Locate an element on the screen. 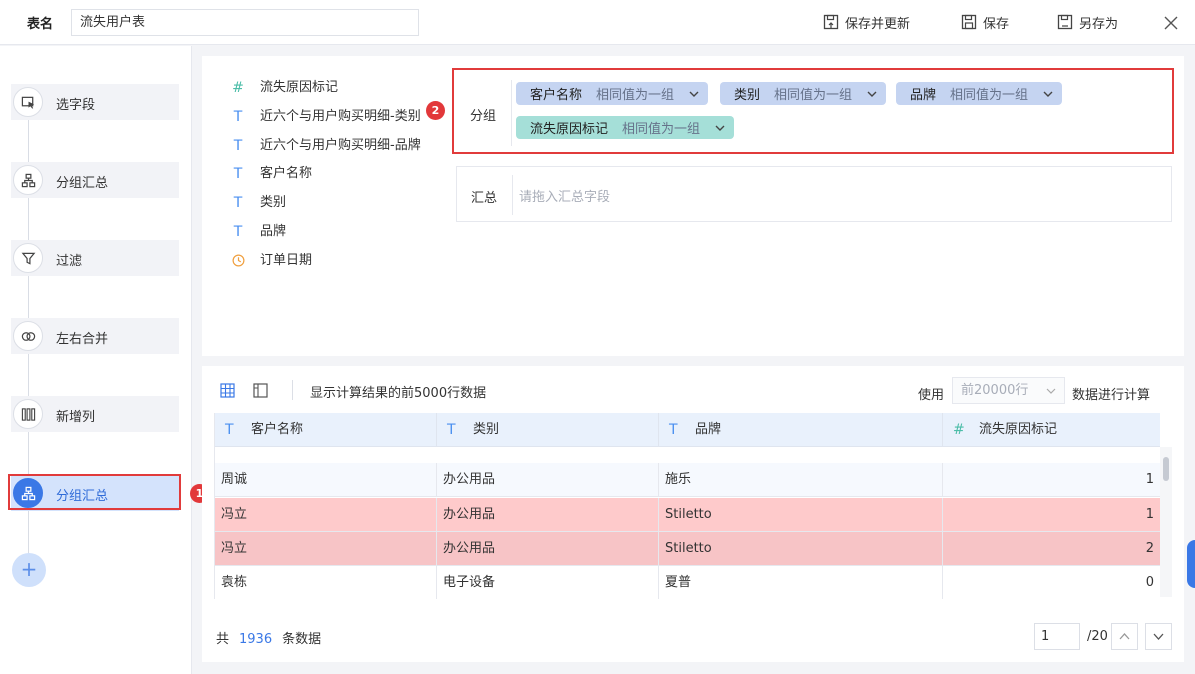 The width and height of the screenshot is (1195, 674). column-header: T 品牌 is located at coordinates (801, 430).